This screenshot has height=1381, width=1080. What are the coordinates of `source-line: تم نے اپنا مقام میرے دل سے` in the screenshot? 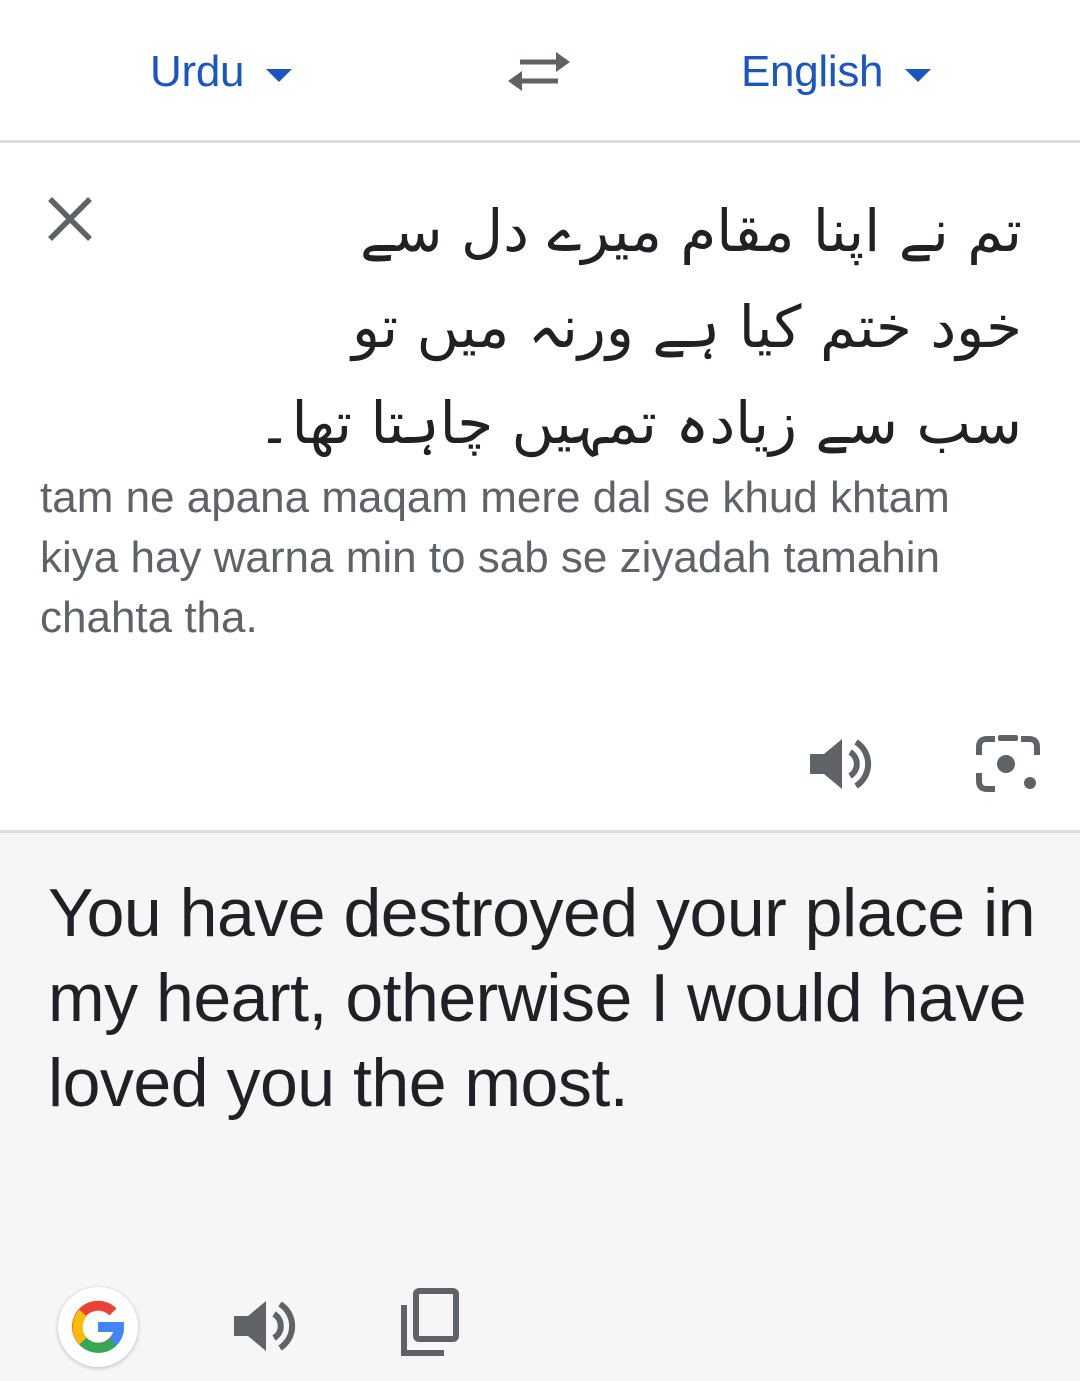 It's located at (690, 231).